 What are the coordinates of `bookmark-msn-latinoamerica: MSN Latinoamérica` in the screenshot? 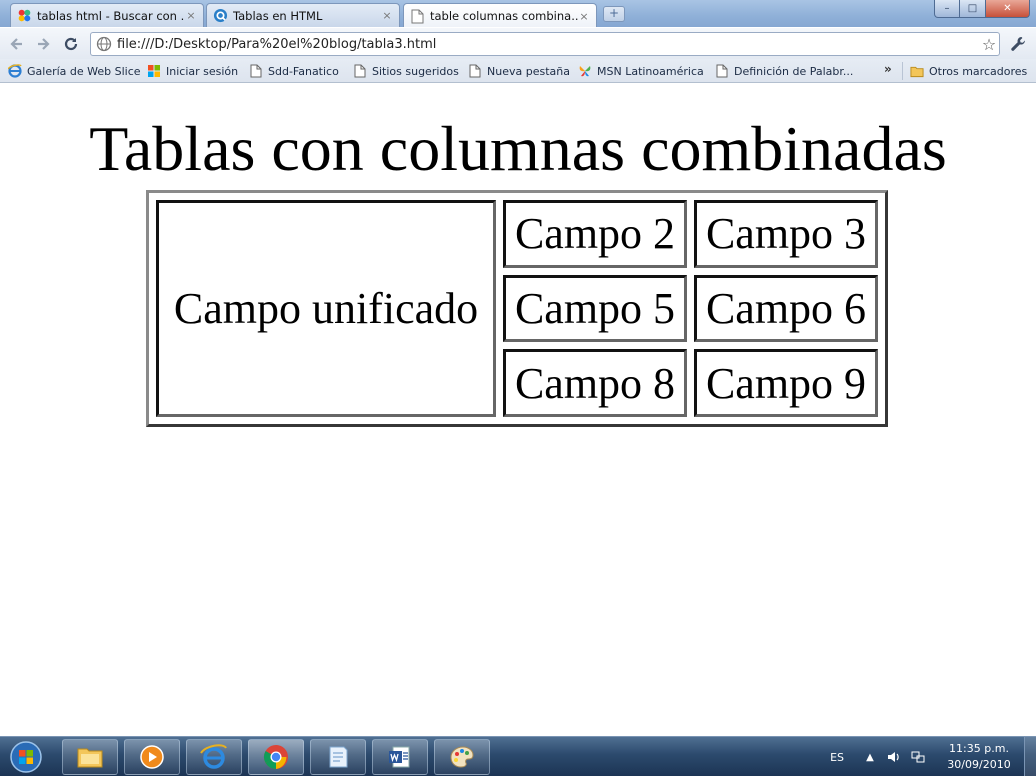 It's located at (641, 71).